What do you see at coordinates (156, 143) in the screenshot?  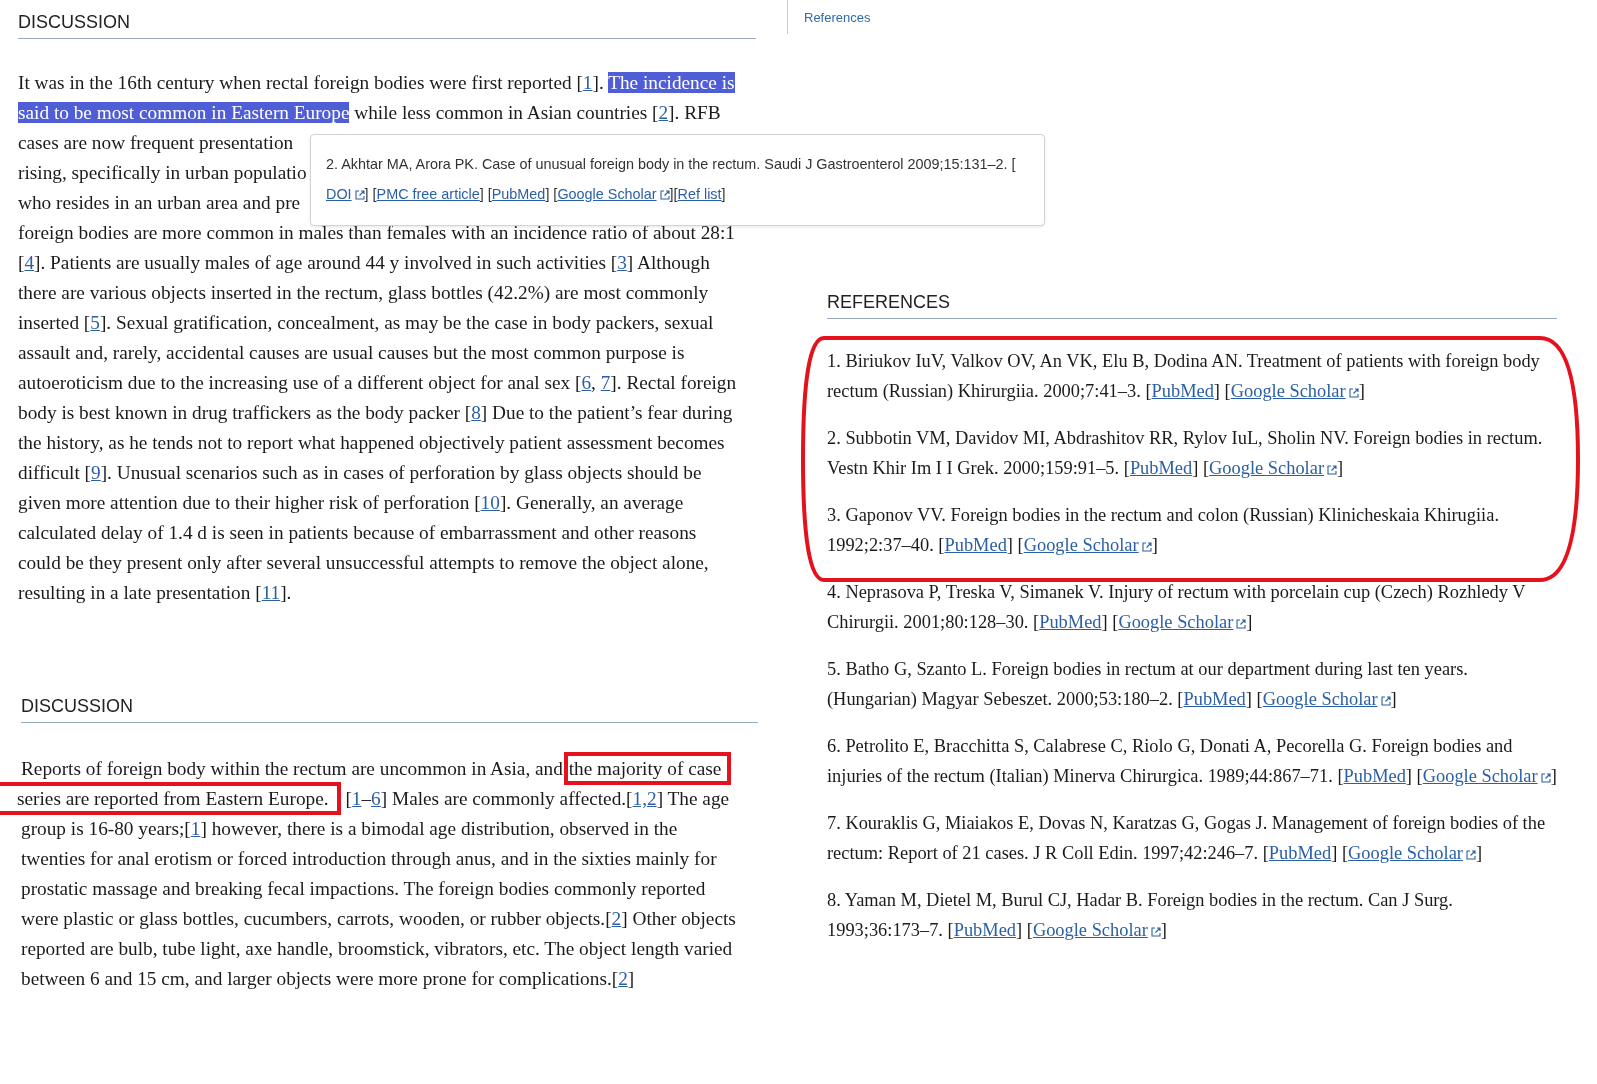 I see `paragraph-line: cases are now frequent presentation` at bounding box center [156, 143].